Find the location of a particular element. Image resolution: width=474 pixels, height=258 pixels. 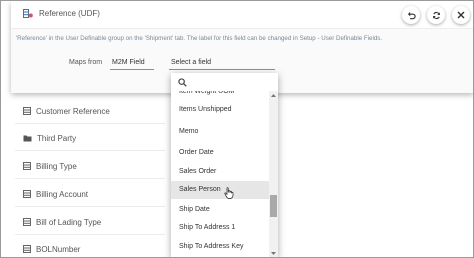

option-sales-order: Sales Order is located at coordinates (220, 172).